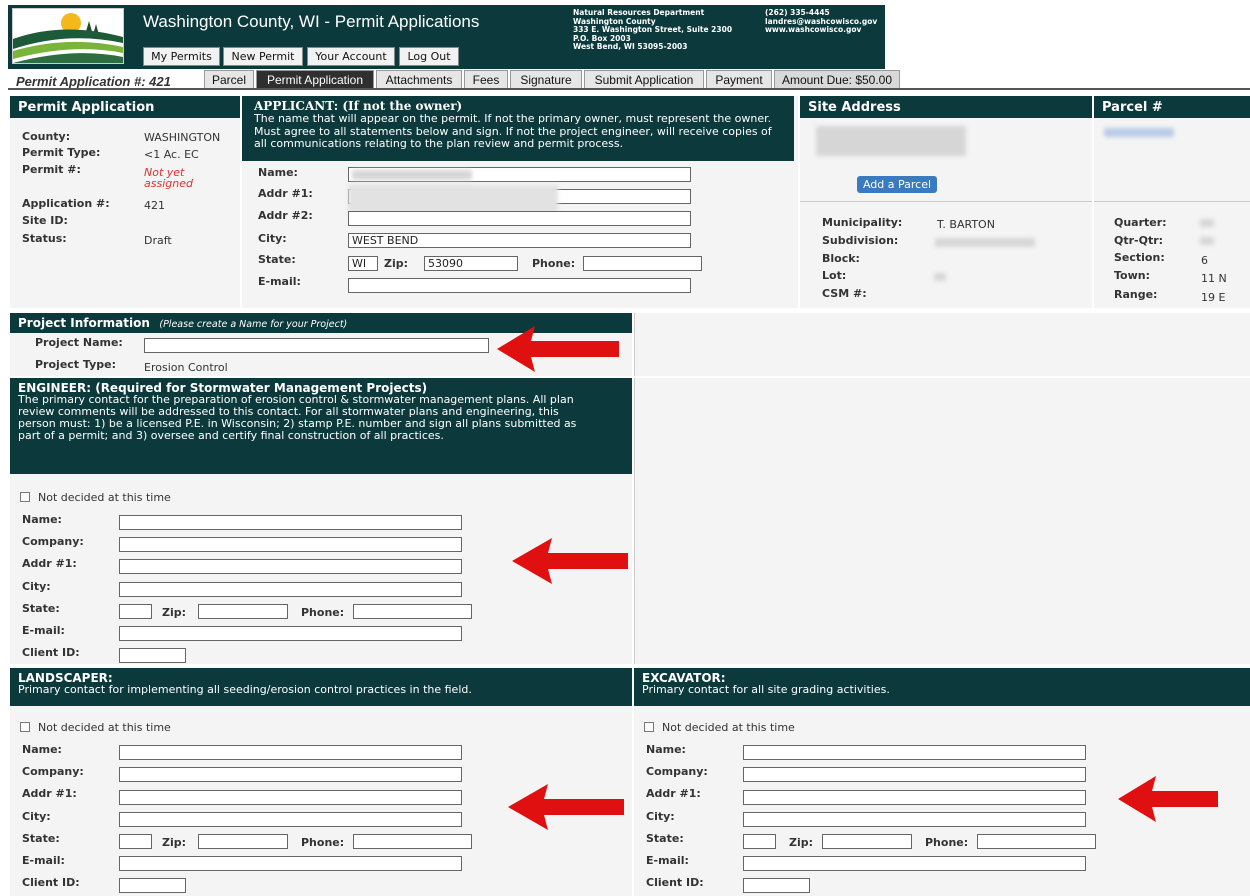 This screenshot has height=896, width=1250. What do you see at coordinates (759, 841) in the screenshot?
I see `excavator-state-input` at bounding box center [759, 841].